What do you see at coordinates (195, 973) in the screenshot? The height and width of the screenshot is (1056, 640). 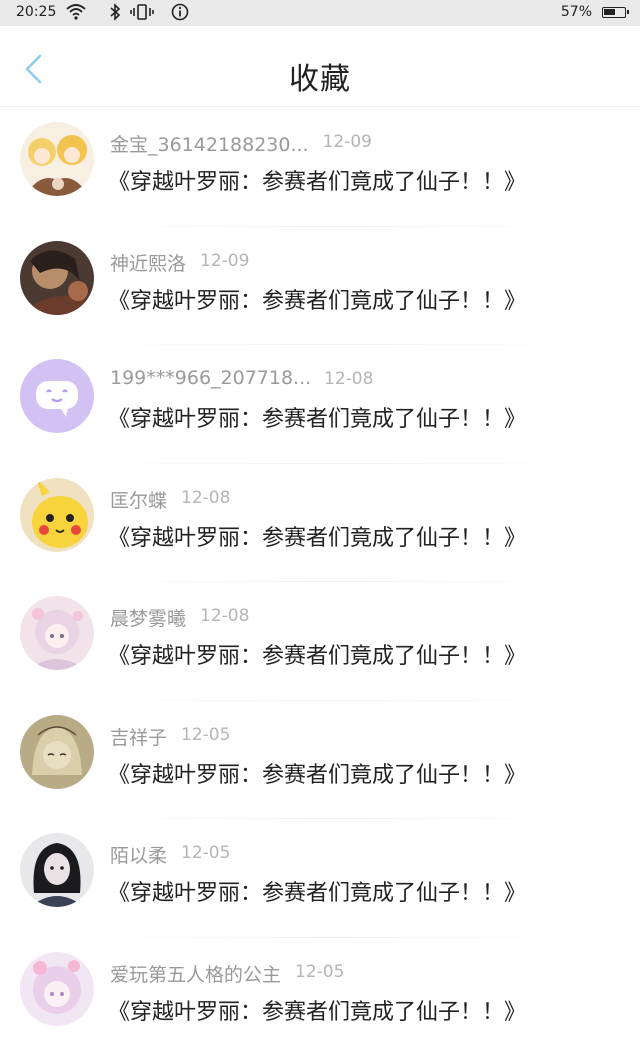 I see `username: 爱玩第五人格的公主` at bounding box center [195, 973].